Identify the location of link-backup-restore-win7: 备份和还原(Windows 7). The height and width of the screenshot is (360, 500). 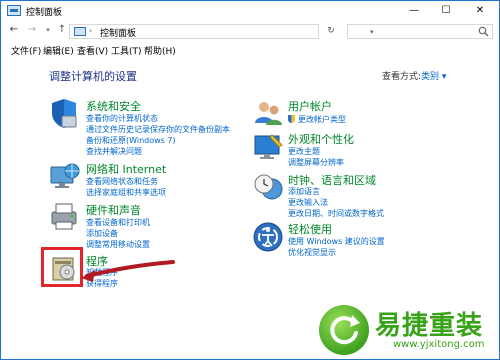
(131, 140).